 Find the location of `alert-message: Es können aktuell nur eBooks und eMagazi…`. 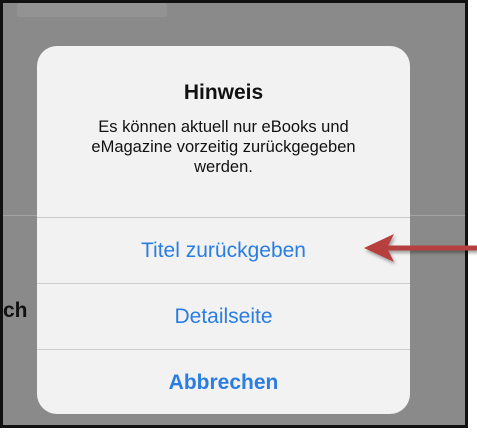

alert-message: Es können aktuell nur eBooks und eMagazi… is located at coordinates (223, 147).